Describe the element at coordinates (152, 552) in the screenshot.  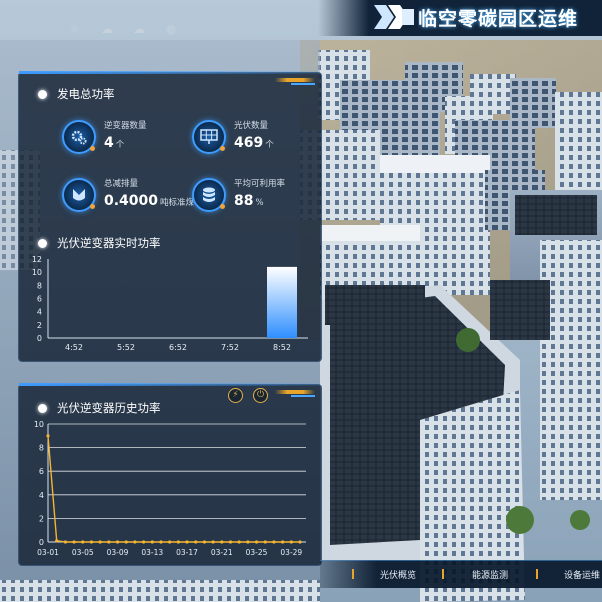
I see `x-tick-label: 03-13` at that location.